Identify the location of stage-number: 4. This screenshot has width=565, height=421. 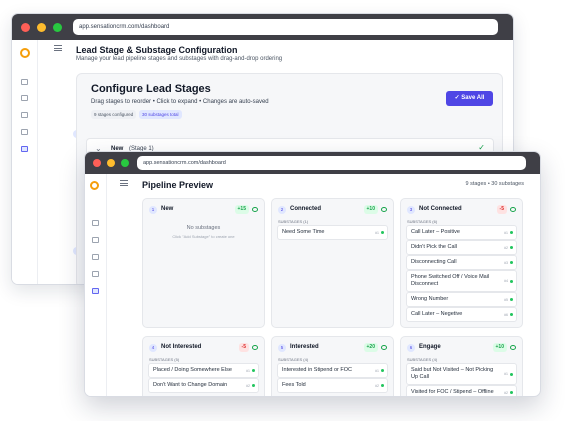
(153, 348).